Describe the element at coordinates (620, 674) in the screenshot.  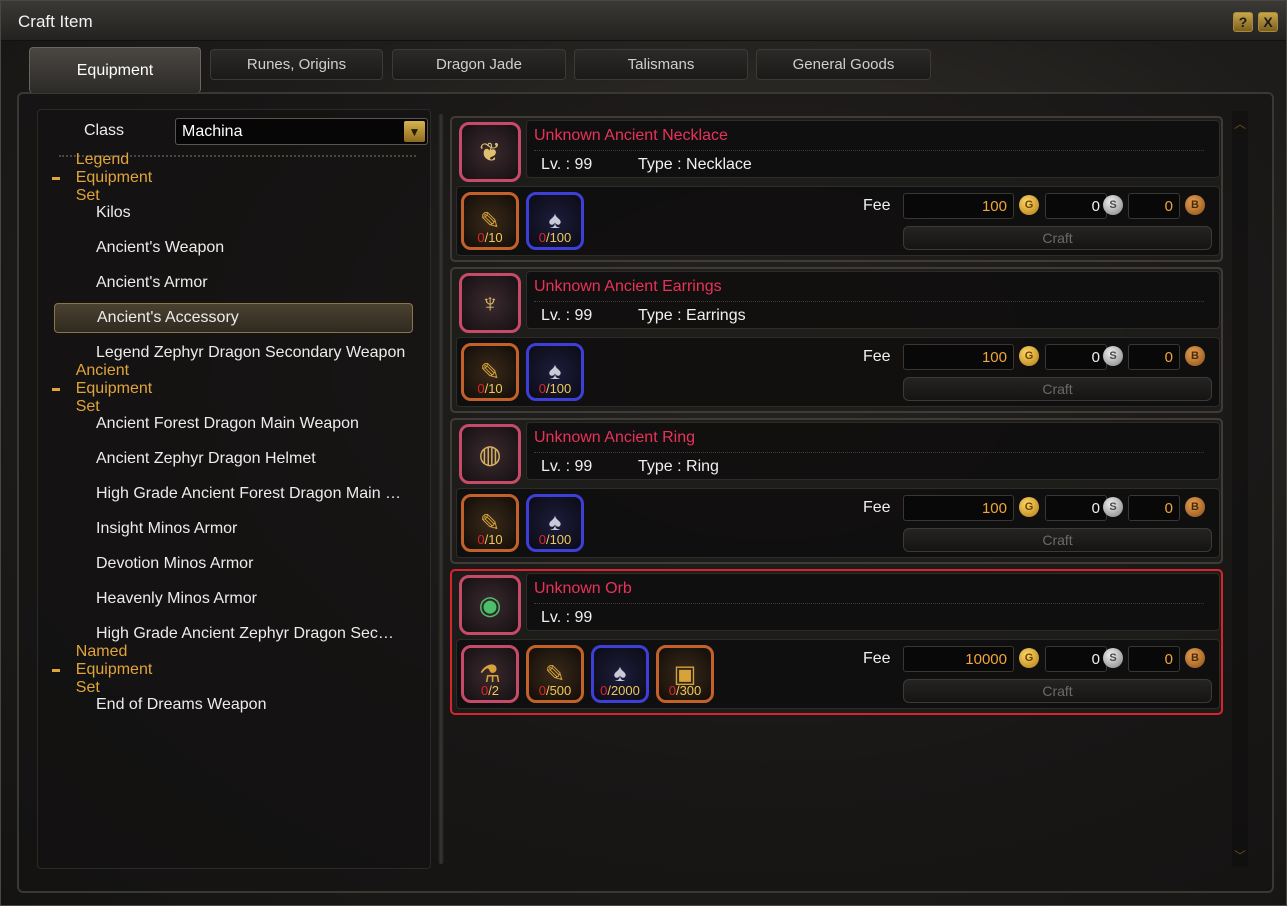
I see `material-slot: ♠ 0/2000` at that location.